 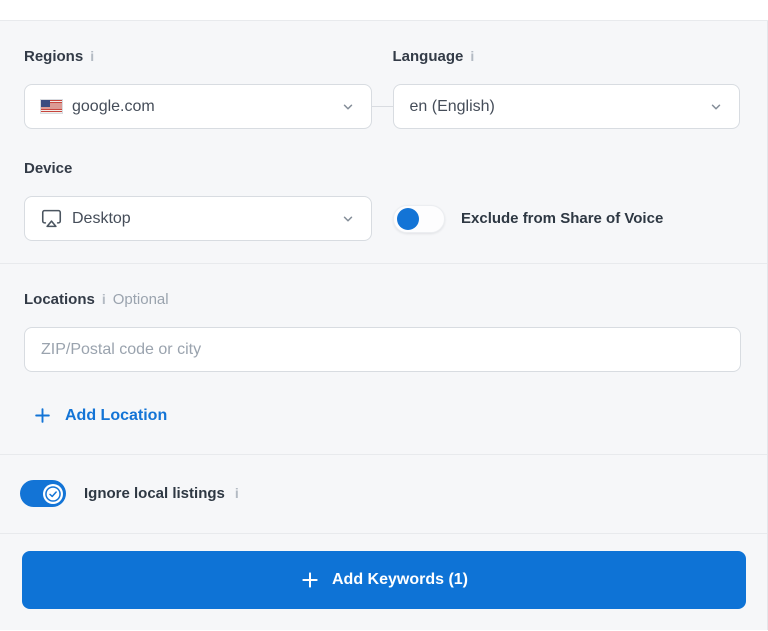 I want to click on language-label: Language i, so click(x=567, y=56).